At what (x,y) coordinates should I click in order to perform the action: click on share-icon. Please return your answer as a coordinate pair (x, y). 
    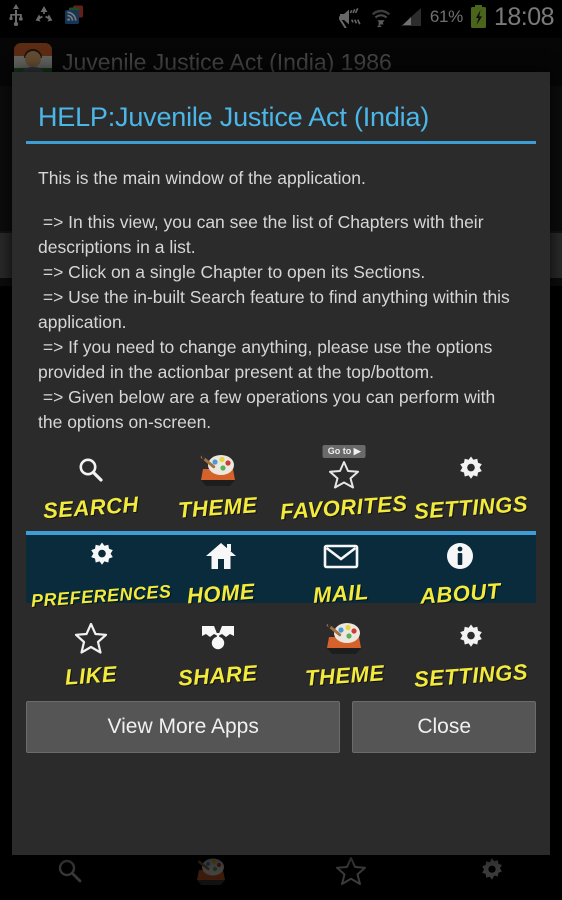
    Looking at the image, I should click on (218, 638).